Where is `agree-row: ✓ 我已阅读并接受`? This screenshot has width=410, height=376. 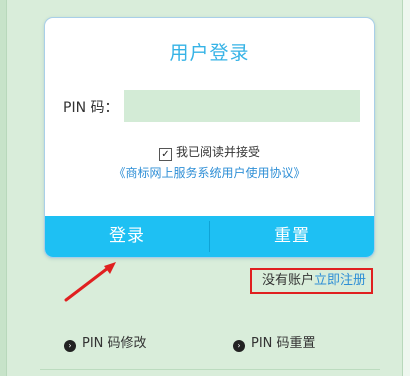 agree-row: ✓ 我已阅读并接受 is located at coordinates (209, 152).